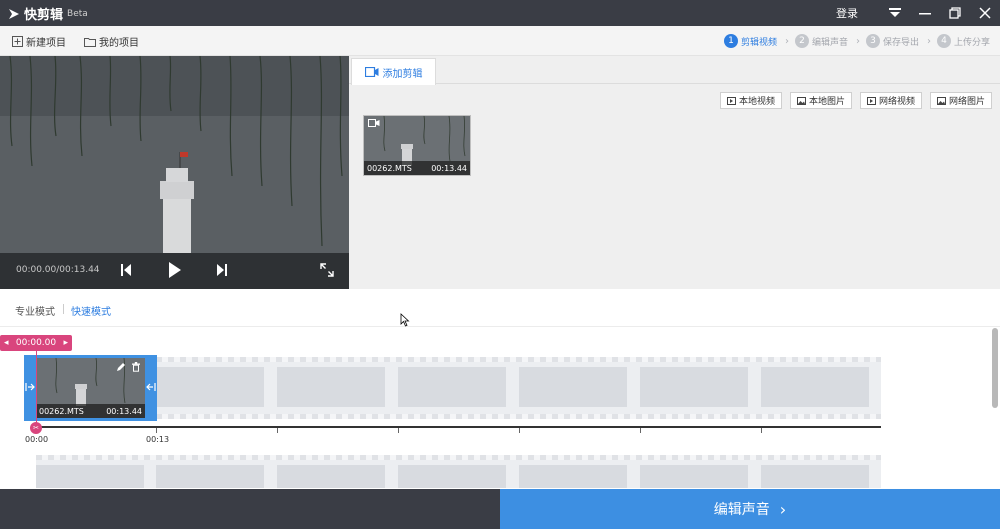 This screenshot has height=529, width=1000. I want to click on clip-name: 00262.MTS, so click(61, 411).